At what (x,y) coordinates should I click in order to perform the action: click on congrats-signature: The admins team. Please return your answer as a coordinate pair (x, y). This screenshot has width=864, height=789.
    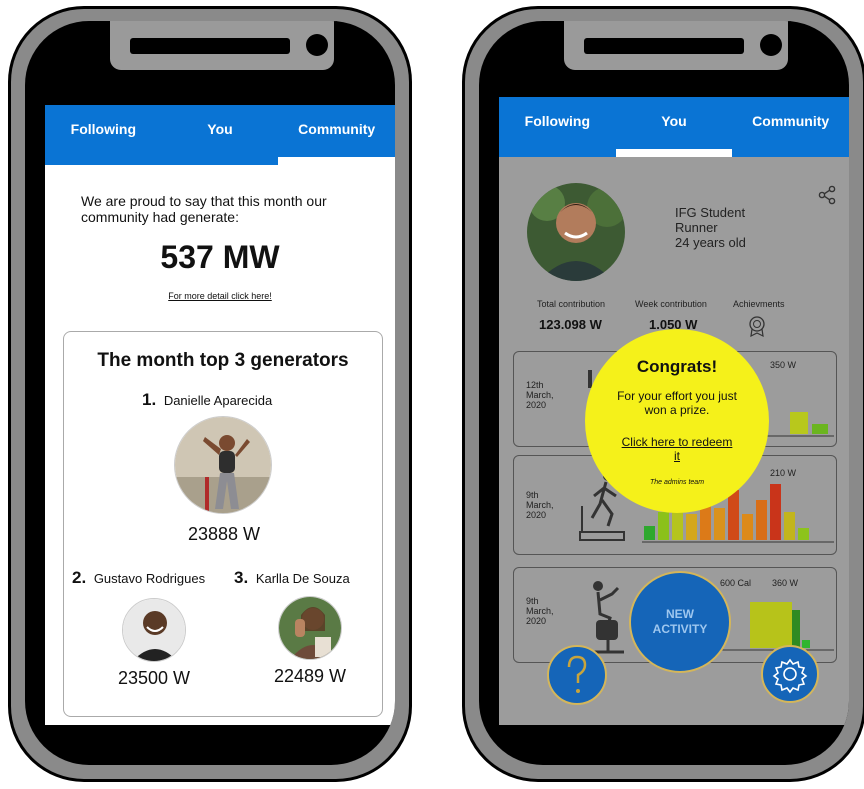
    Looking at the image, I should click on (677, 482).